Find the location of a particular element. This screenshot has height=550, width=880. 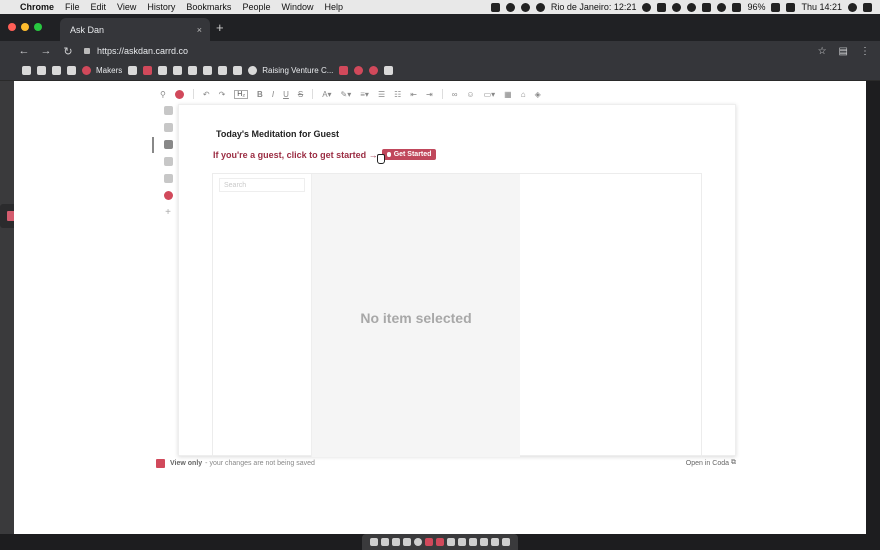

close-tab-icon: × is located at coordinates (199, 30).